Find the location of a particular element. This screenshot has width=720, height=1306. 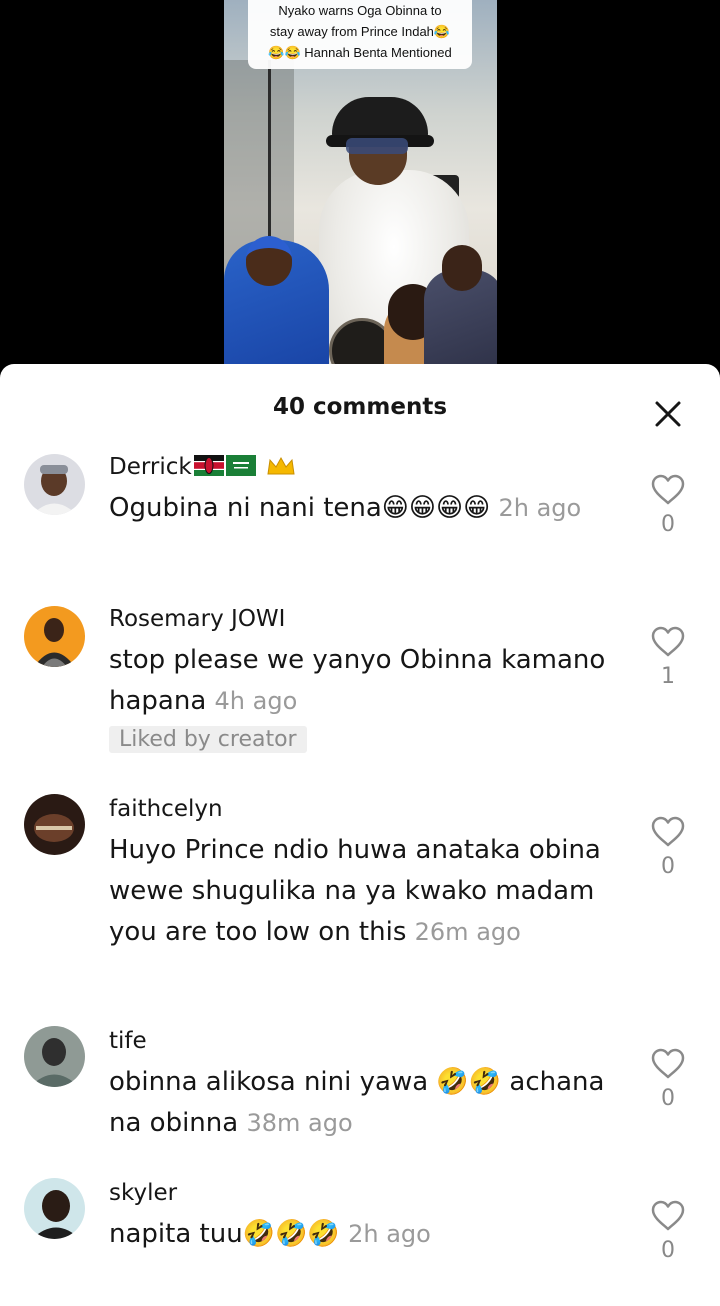

comment-username-text: Derrick is located at coordinates (150, 467).